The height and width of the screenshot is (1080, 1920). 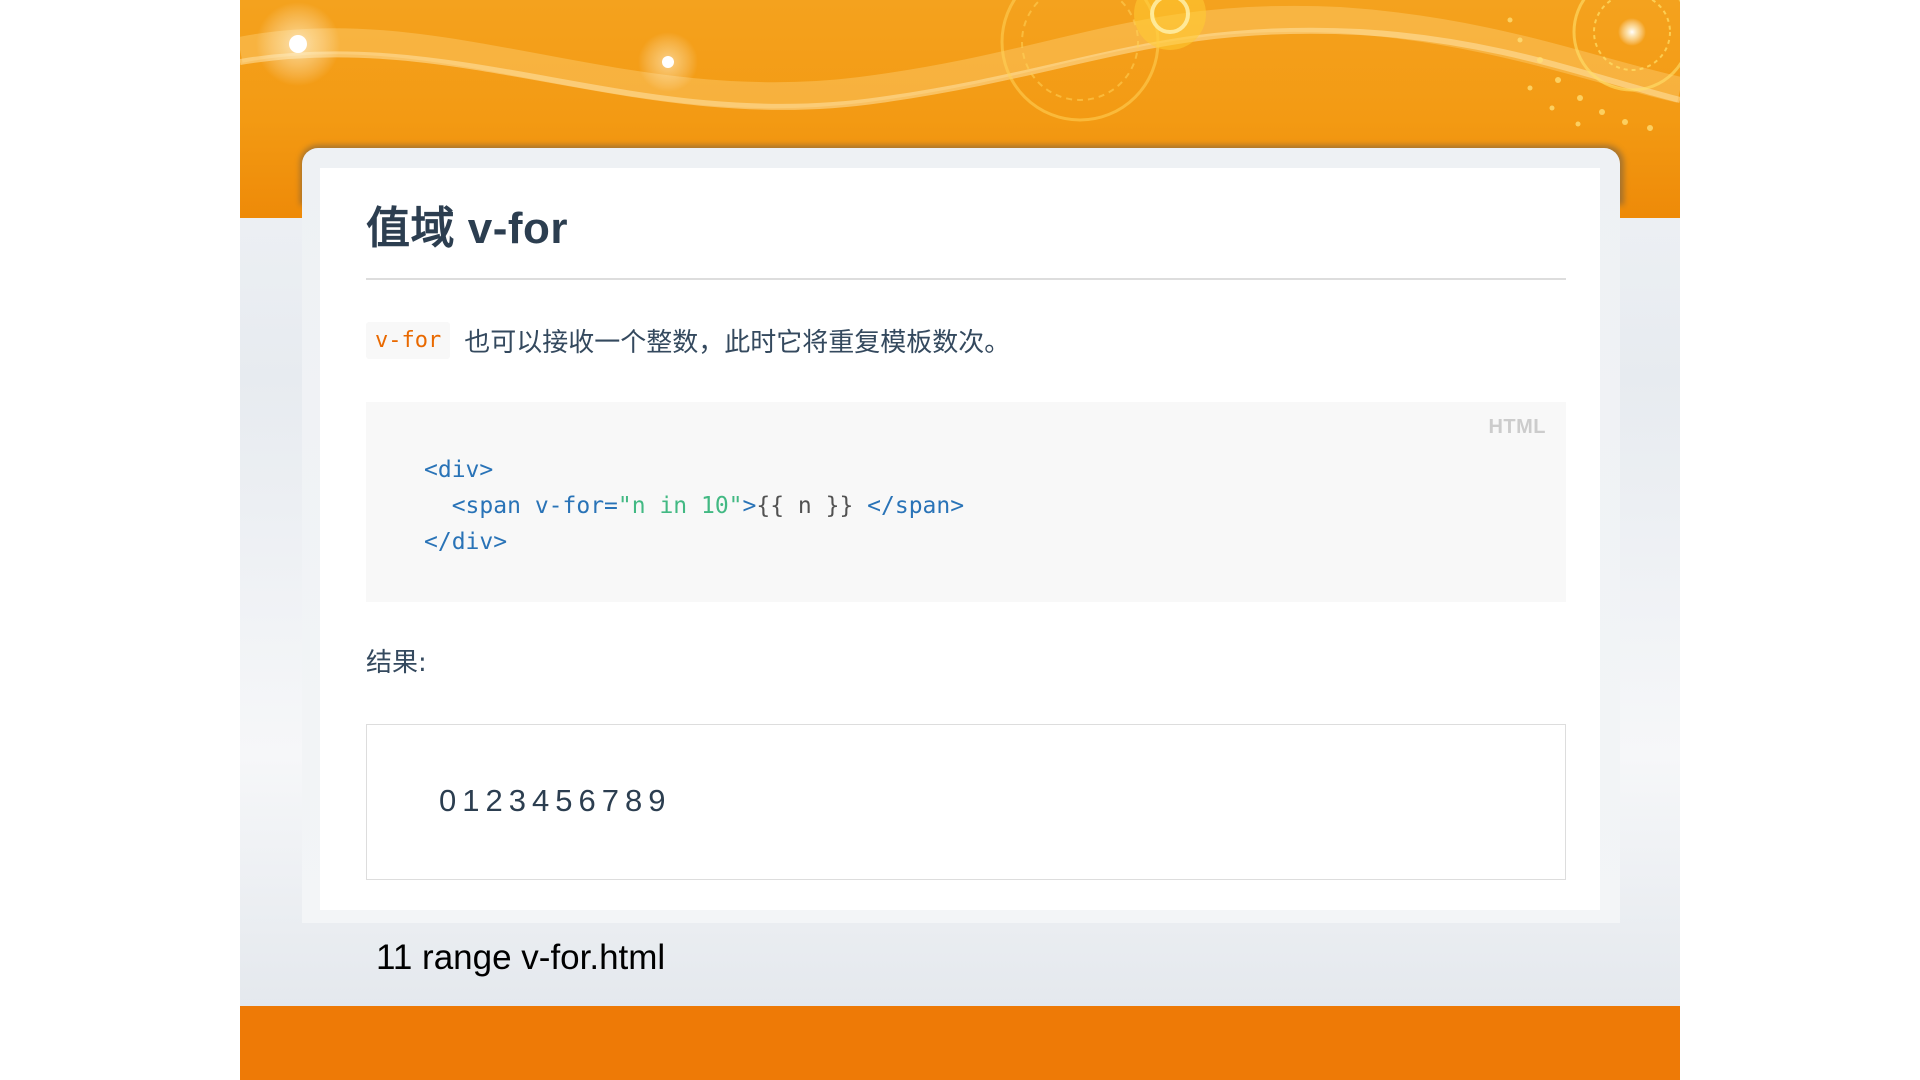 I want to click on code-line: <span v-for="n in 10">{{ n }} </span>, so click(x=694, y=506).